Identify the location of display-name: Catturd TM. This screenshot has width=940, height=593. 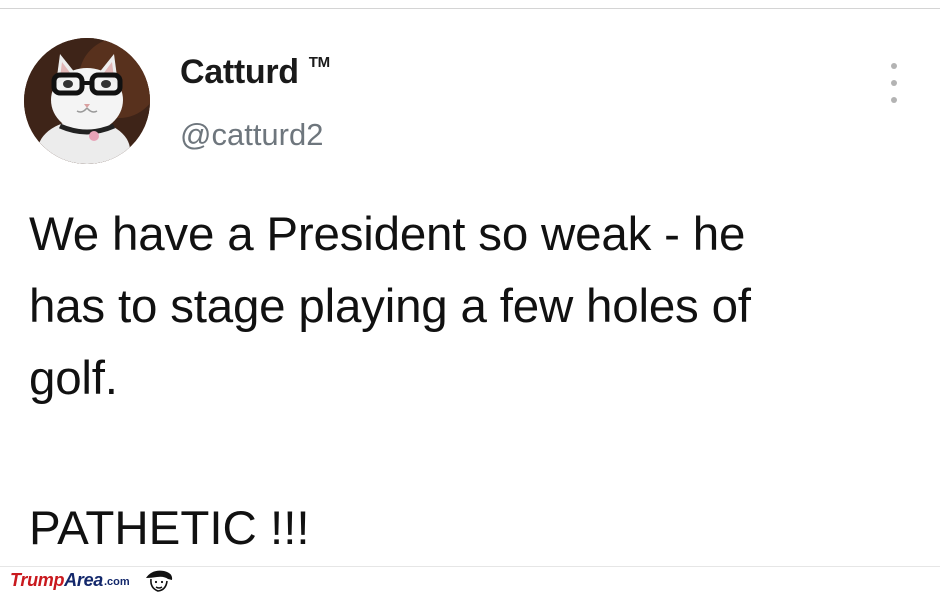
(255, 72).